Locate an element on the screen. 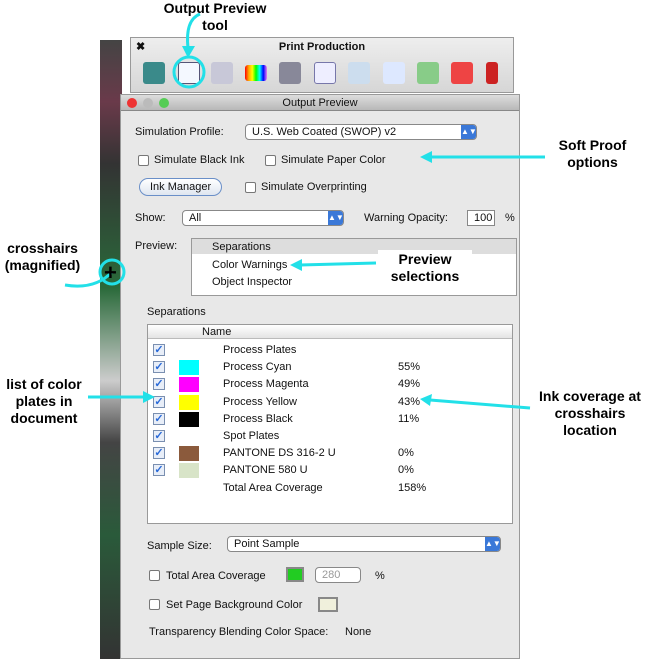  annotation-preview-selections: Preview selections is located at coordinates (425, 268).